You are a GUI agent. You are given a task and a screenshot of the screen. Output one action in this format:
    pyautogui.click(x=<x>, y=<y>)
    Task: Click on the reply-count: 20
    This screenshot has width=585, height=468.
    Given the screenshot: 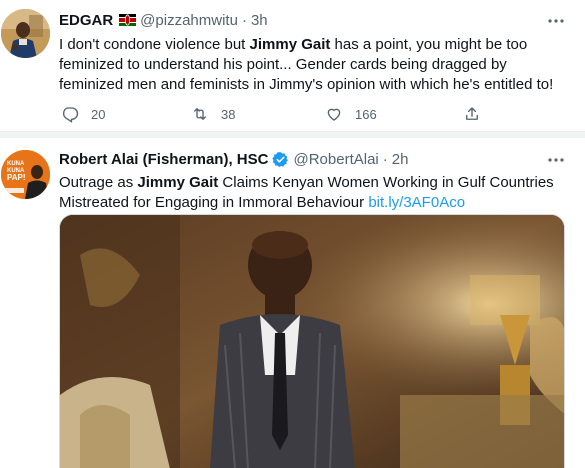 What is the action you would take?
    pyautogui.click(x=98, y=114)
    